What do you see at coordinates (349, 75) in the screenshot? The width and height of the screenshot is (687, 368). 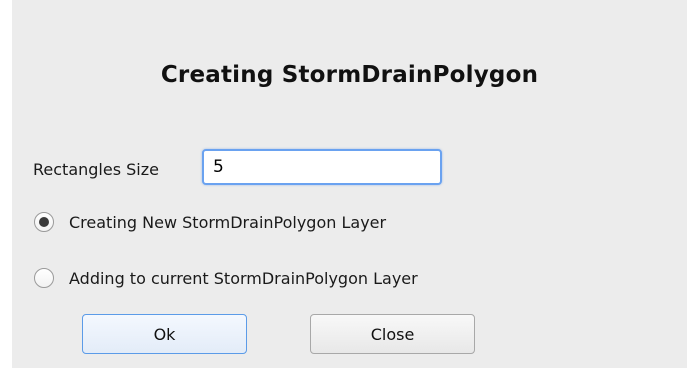 I see `dialog-title: Creating StormDrainPolygon` at bounding box center [349, 75].